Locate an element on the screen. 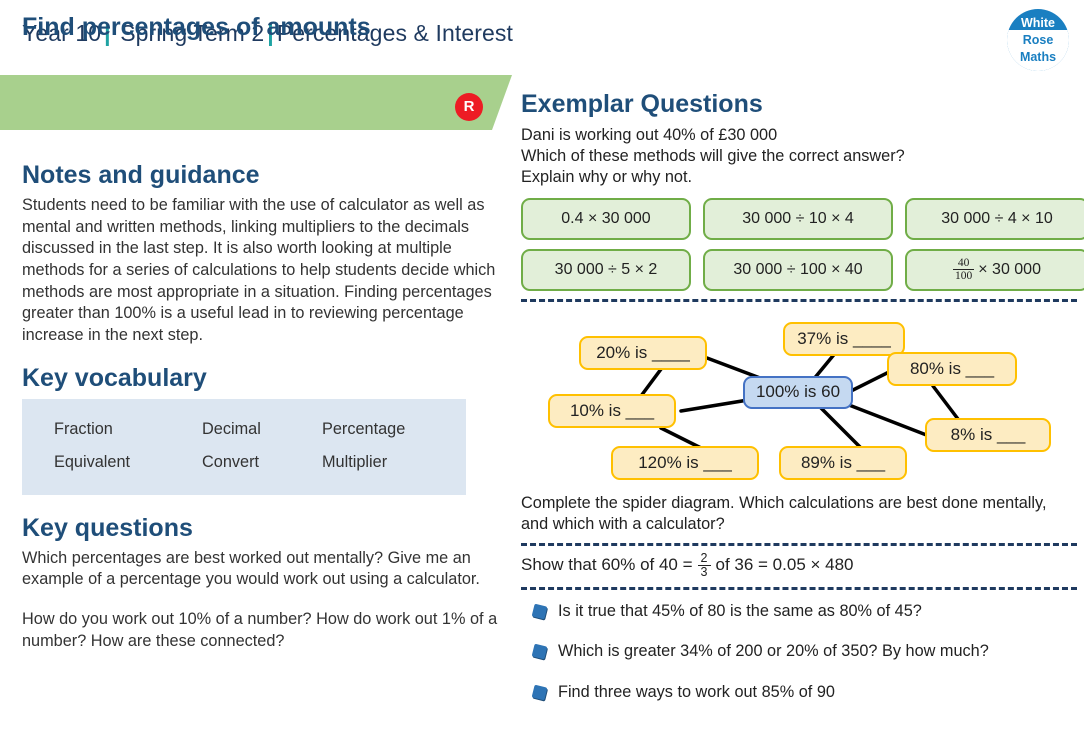  vocab-term: Convert is located at coordinates (231, 461).